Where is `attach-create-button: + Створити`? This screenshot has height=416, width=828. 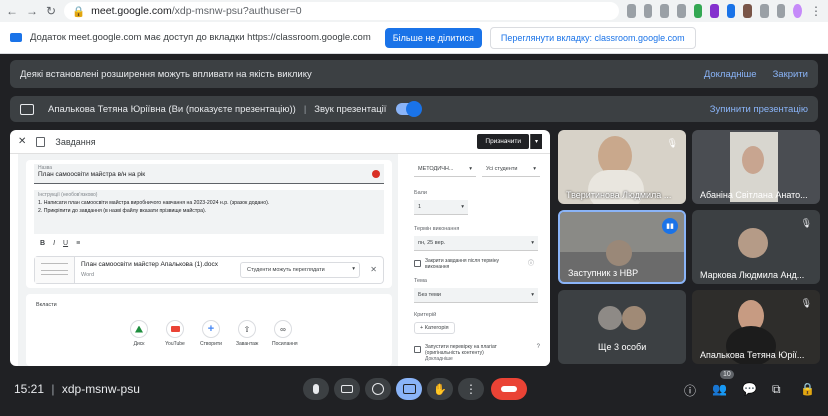
attach-create-button: + Створити is located at coordinates (211, 333).